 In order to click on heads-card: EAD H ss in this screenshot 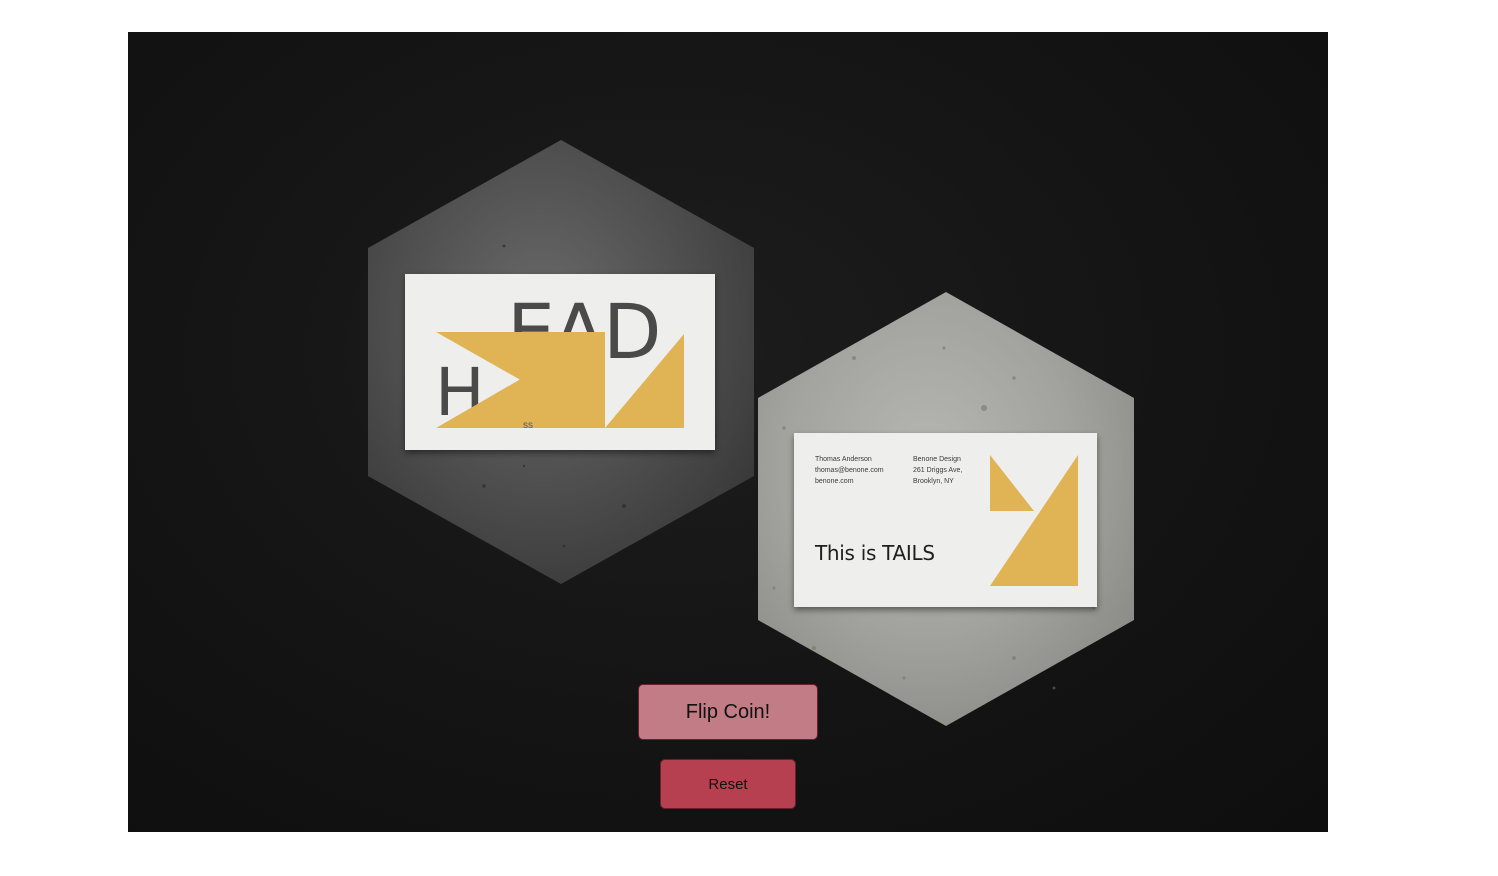, I will do `click(560, 362)`.